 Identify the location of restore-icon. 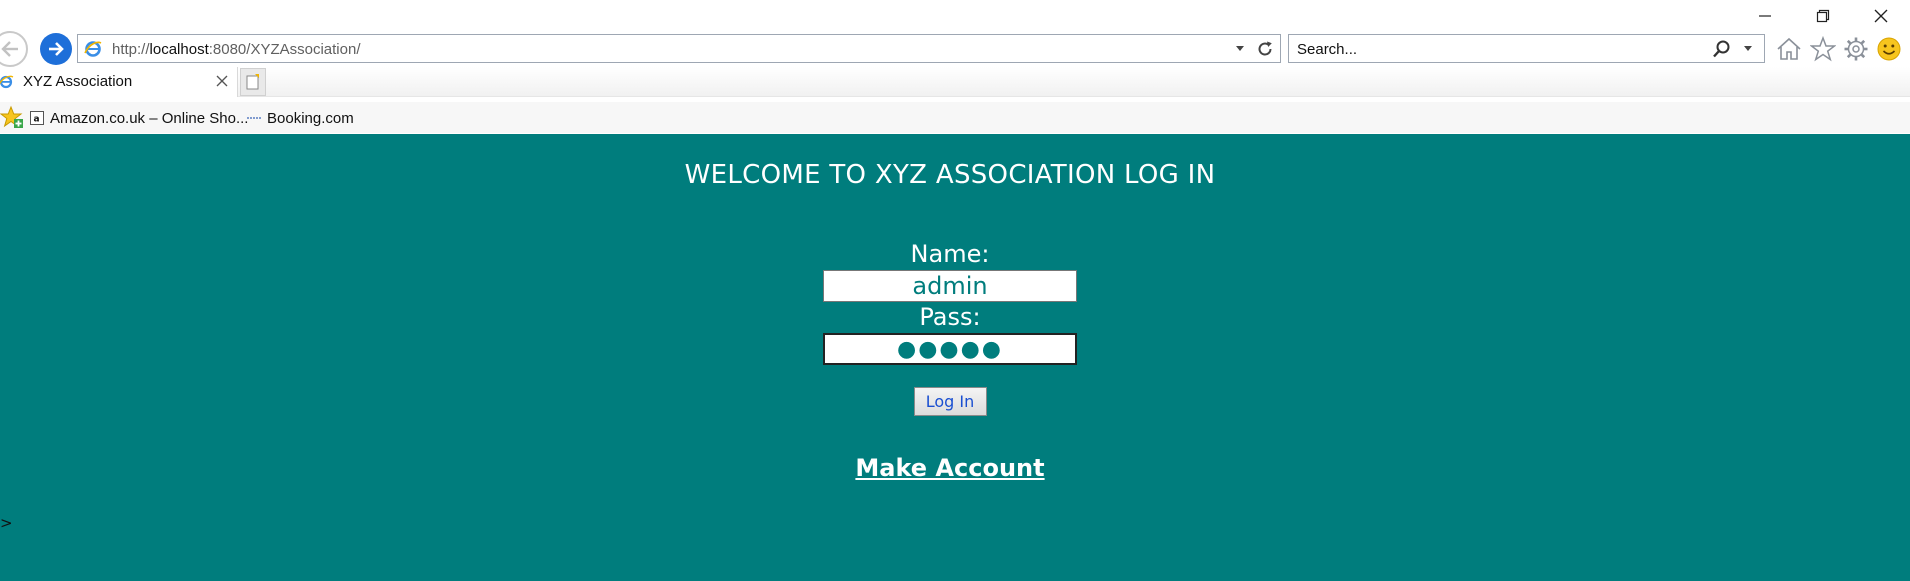
(1823, 16).